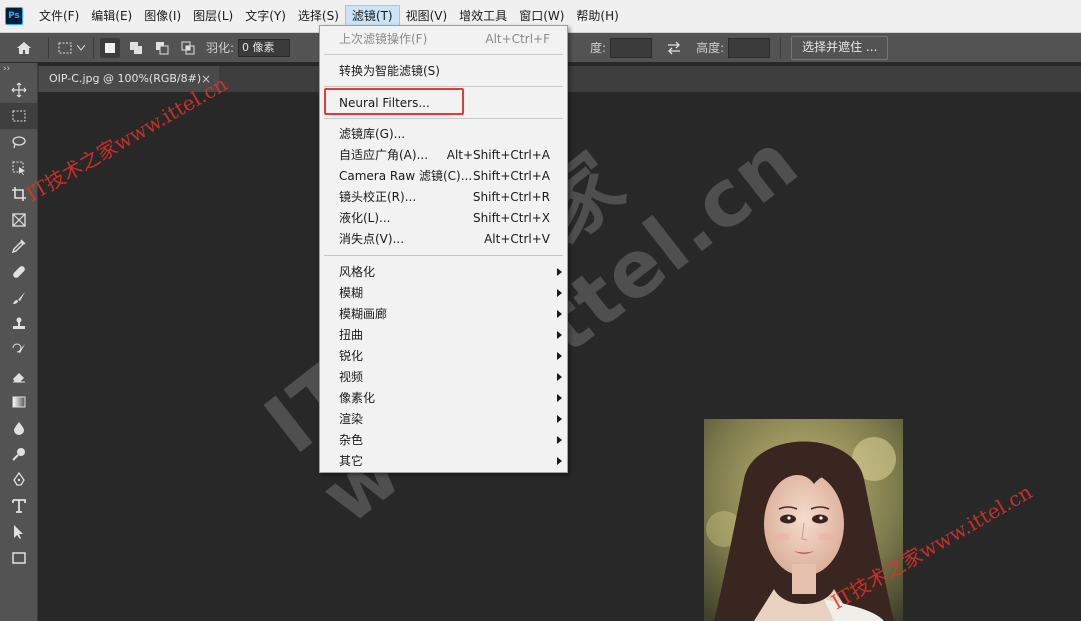 The image size is (1081, 621). What do you see at coordinates (427, 16) in the screenshot?
I see `menu-view: 视图(V)` at bounding box center [427, 16].